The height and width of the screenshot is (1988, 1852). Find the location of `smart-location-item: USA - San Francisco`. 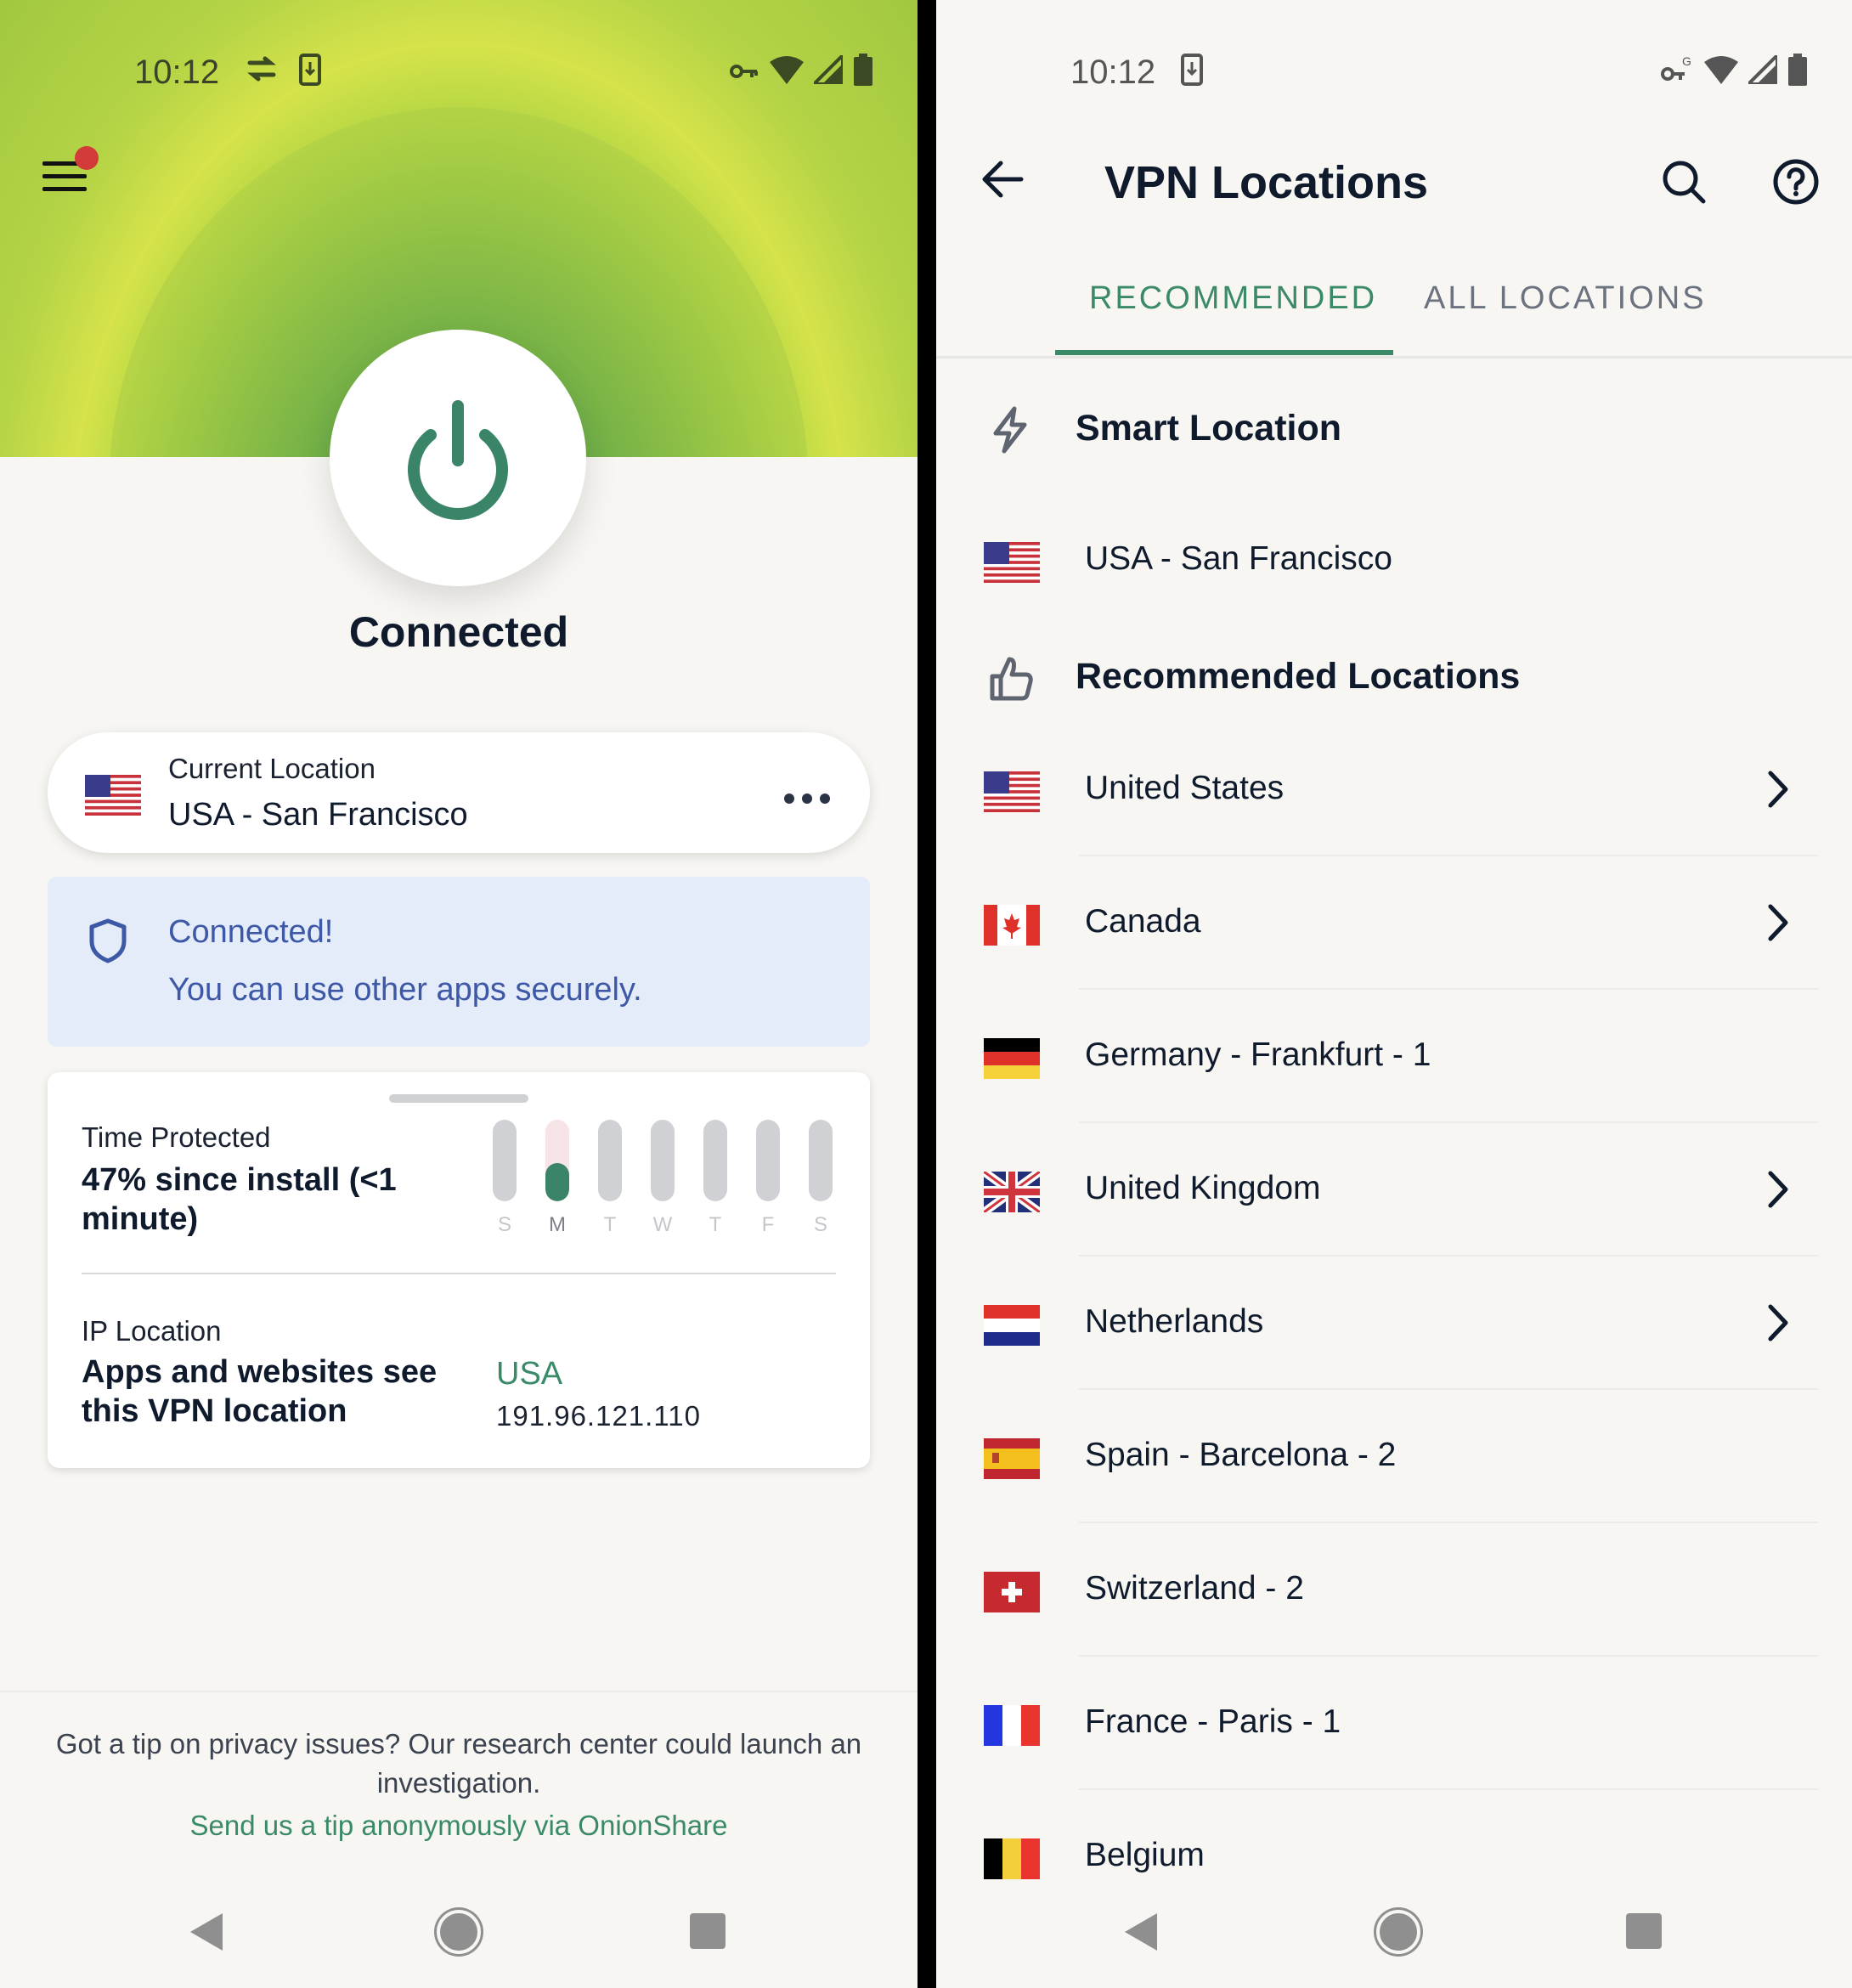

smart-location-item: USA - San Francisco is located at coordinates (1394, 560).